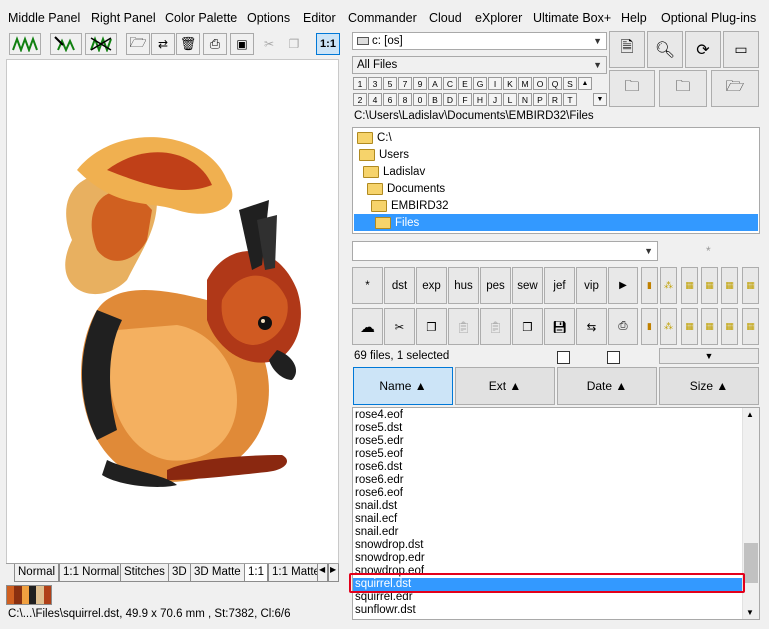 Image resolution: width=769 pixels, height=629 pixels. What do you see at coordinates (360, 83) in the screenshot?
I see `letter-filter-button: 1` at bounding box center [360, 83].